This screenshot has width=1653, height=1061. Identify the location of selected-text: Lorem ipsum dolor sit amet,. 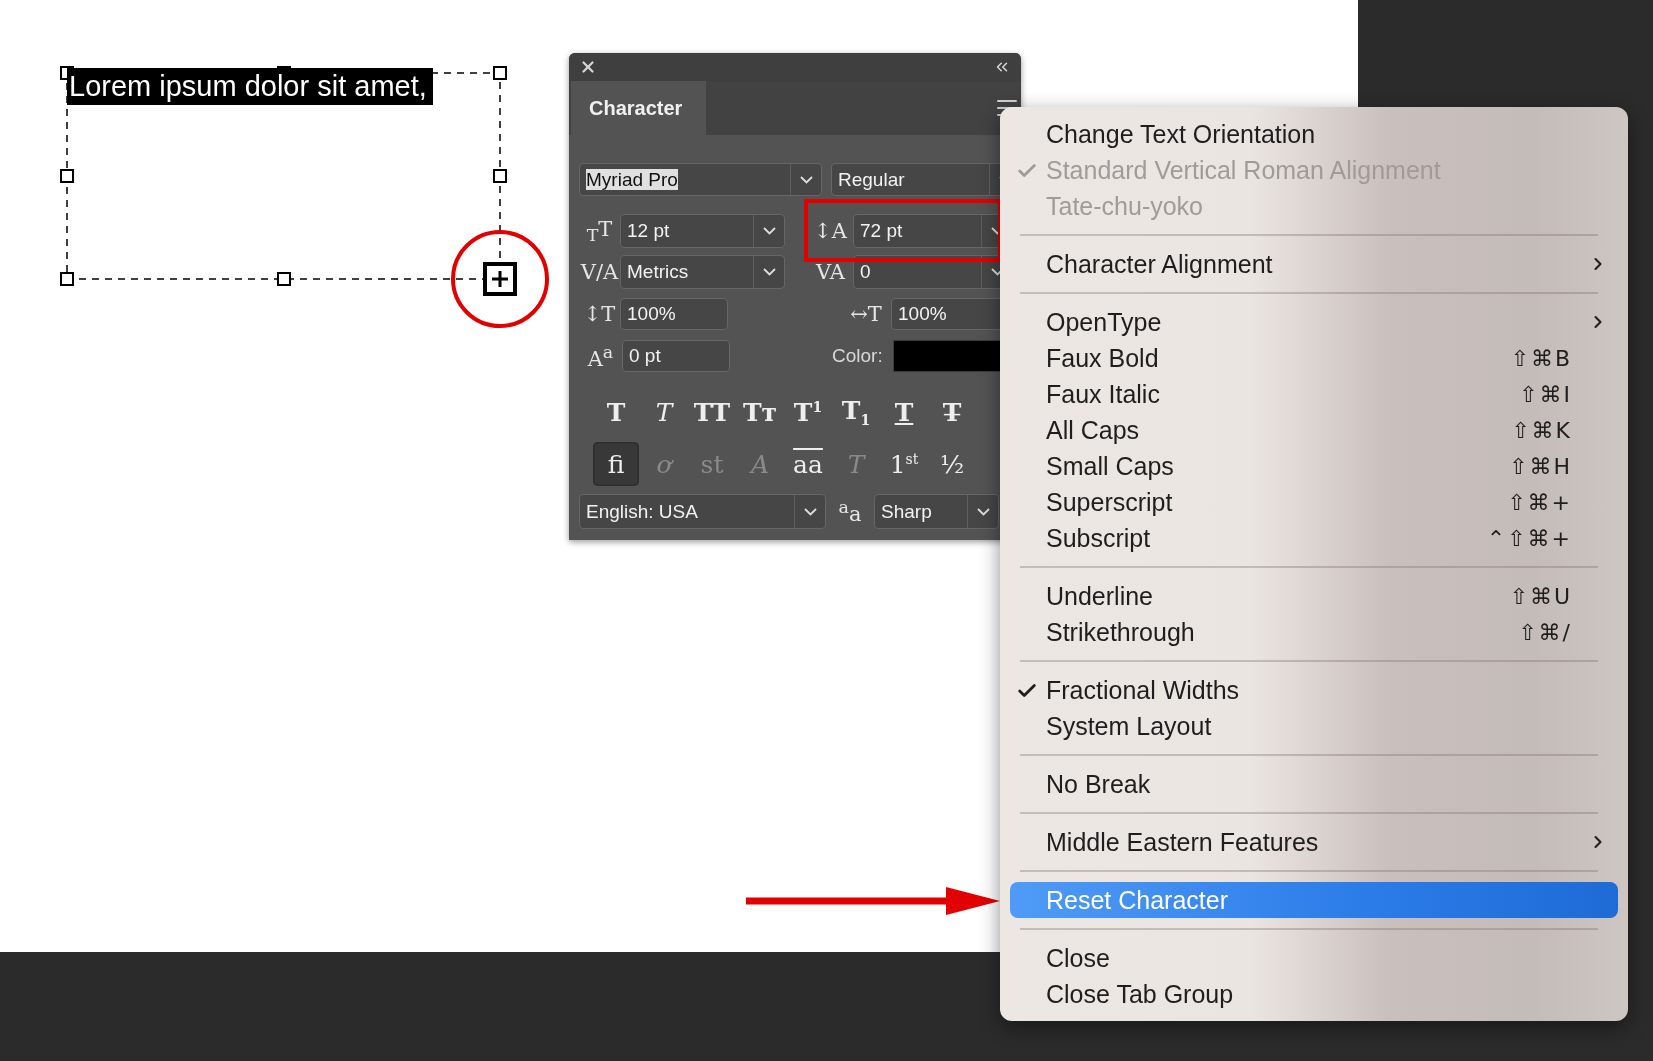
(250, 86).